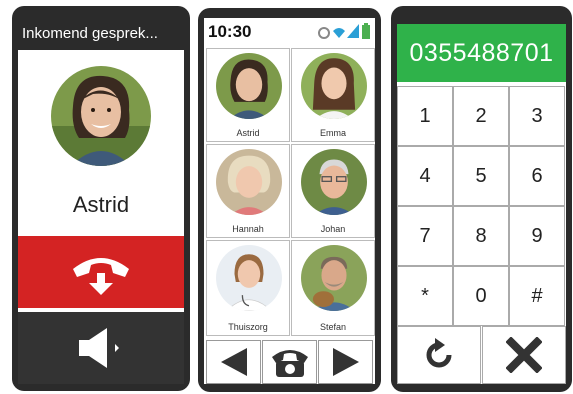 The width and height of the screenshot is (573, 394). I want to click on contact-name: Emma, so click(332, 133).